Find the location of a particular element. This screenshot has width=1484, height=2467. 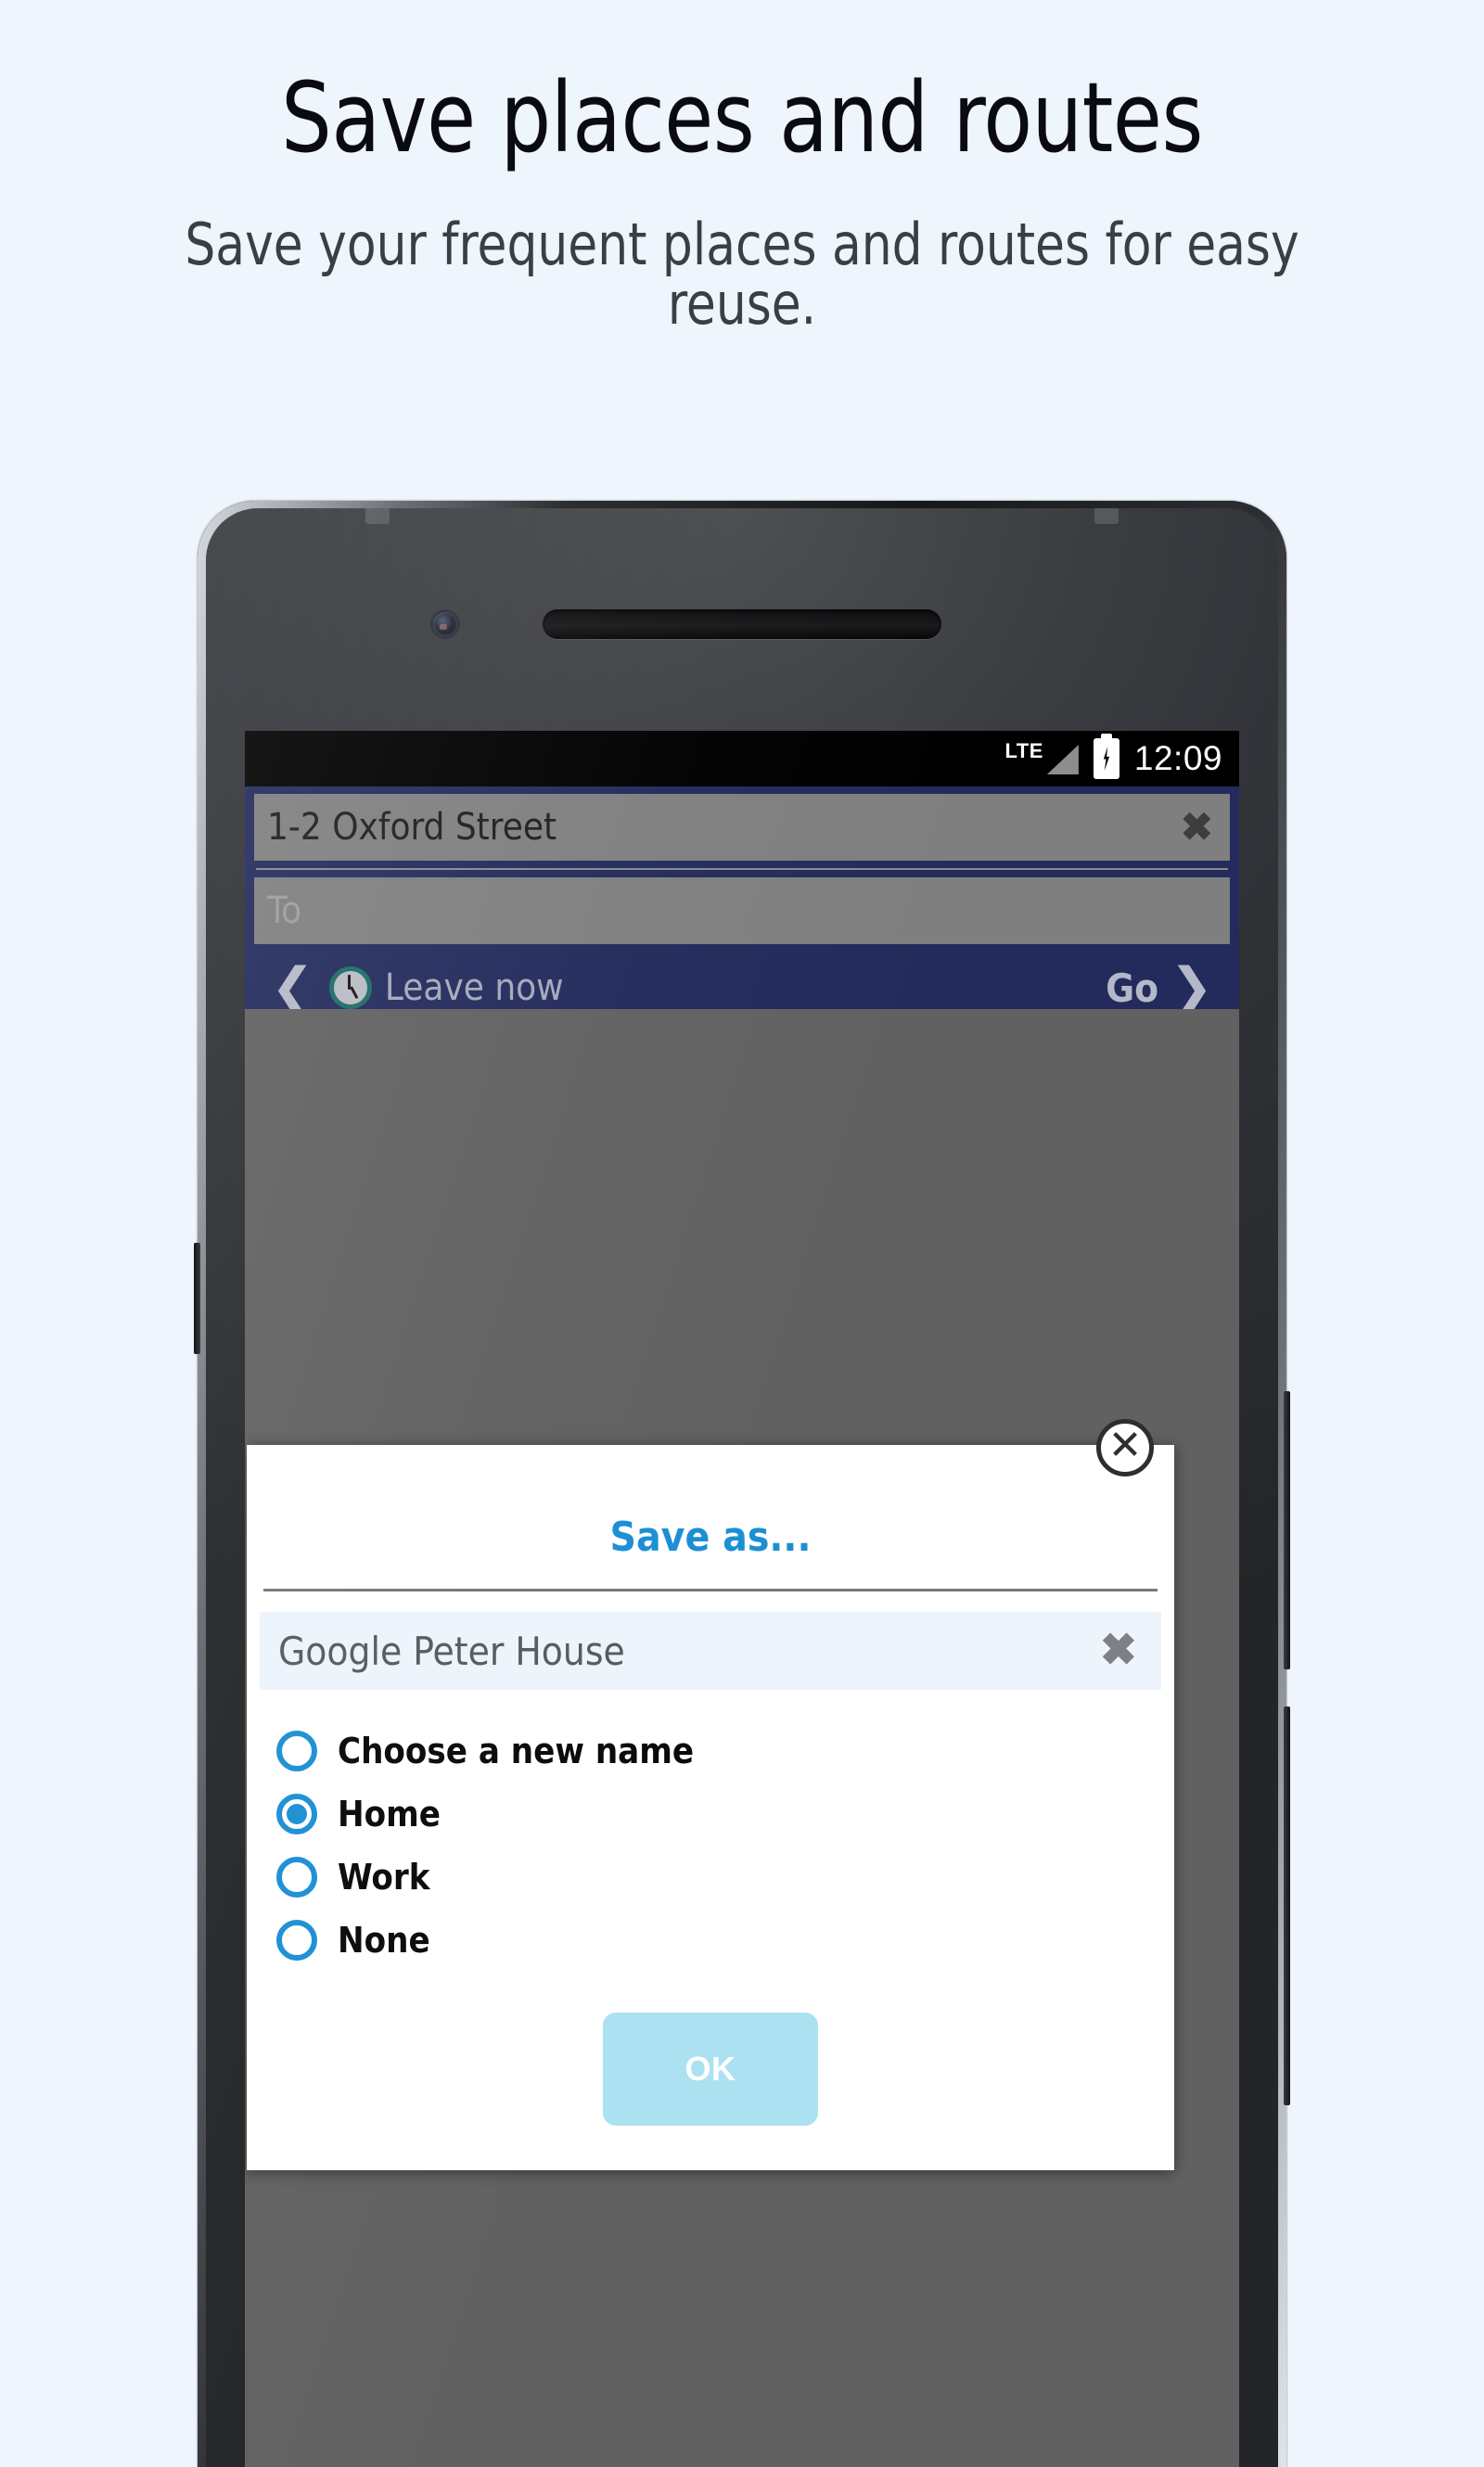

mute-switch is located at coordinates (197, 1299).